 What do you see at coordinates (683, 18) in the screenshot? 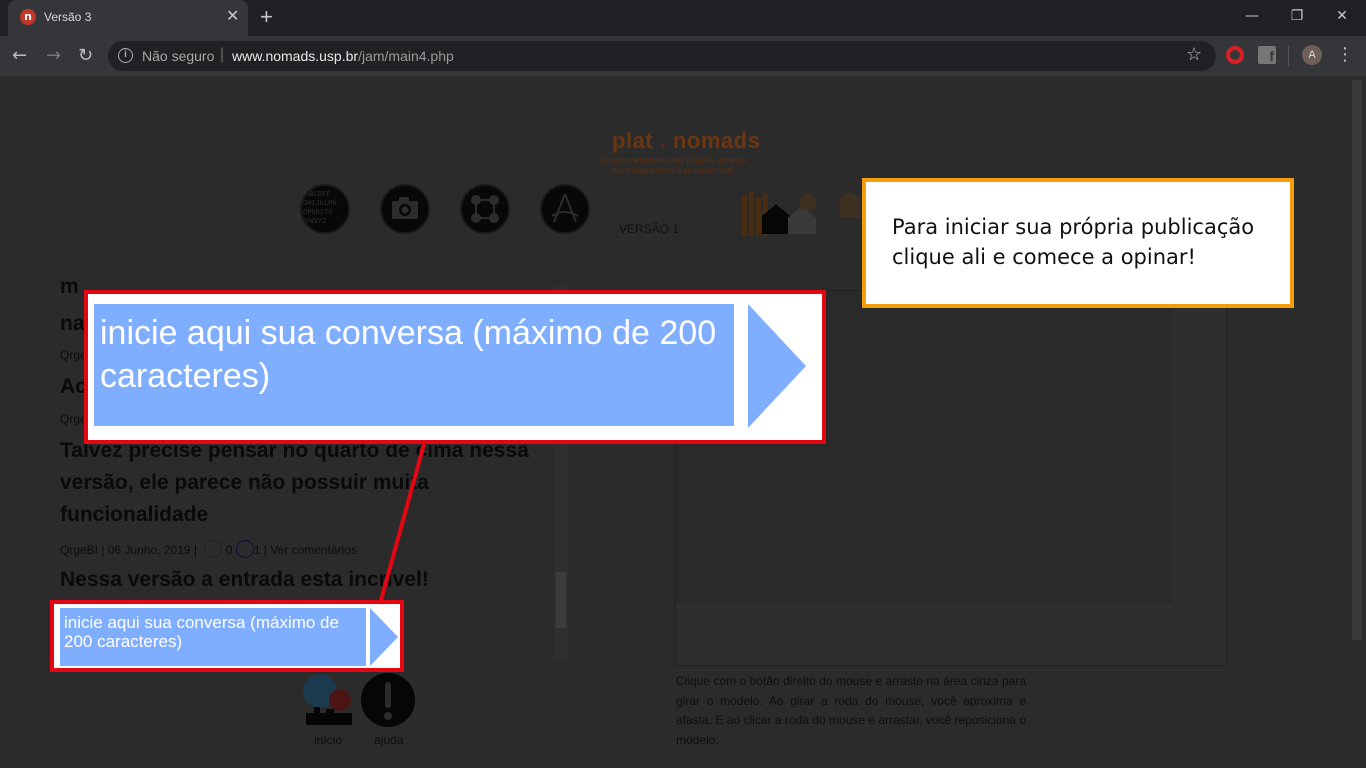
I see `browser-tab-bar: n Versão 3 ✕ + — ❐ ✕` at bounding box center [683, 18].